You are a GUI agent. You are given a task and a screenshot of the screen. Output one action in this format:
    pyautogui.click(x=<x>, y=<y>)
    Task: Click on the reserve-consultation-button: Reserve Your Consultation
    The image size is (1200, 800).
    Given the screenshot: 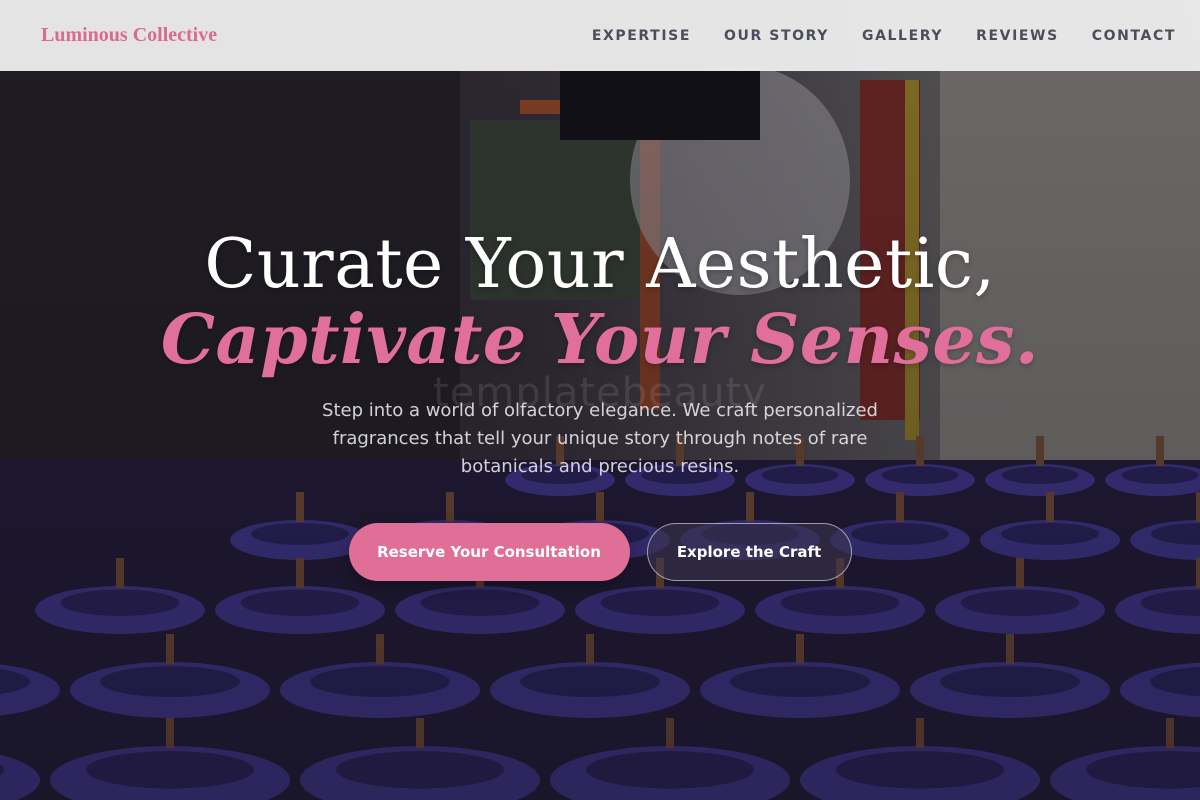 What is the action you would take?
    pyautogui.click(x=489, y=552)
    